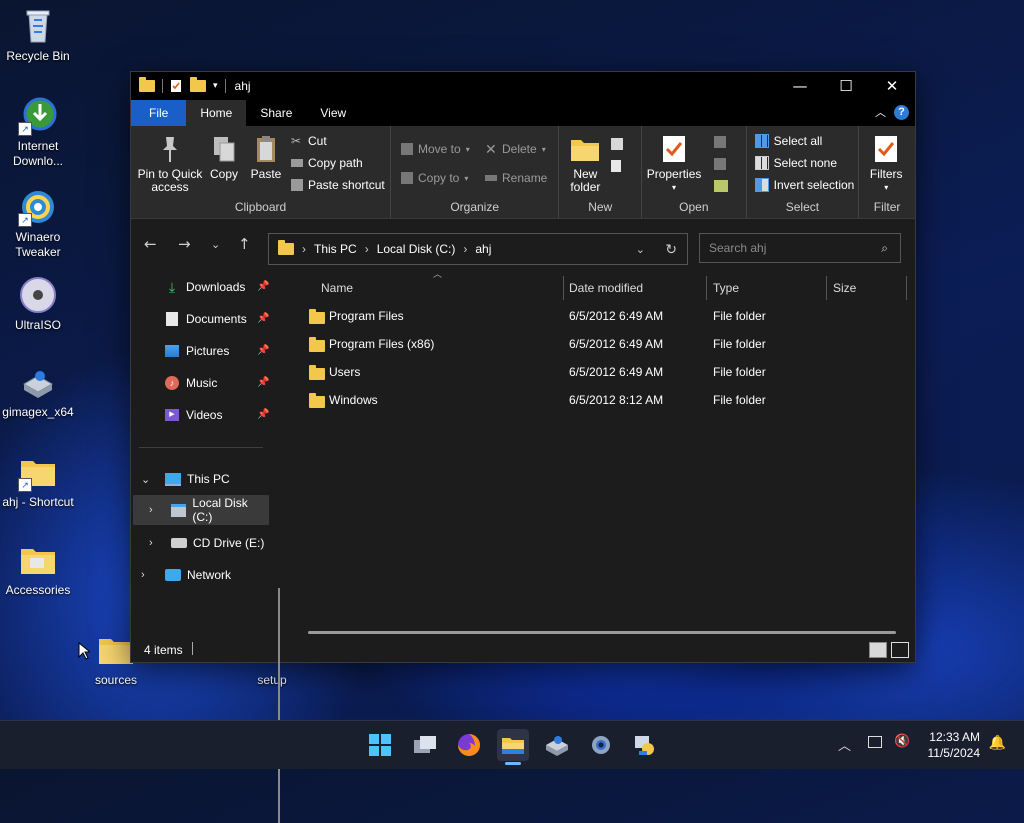 This screenshot has width=1024, height=823. What do you see at coordinates (425, 745) in the screenshot?
I see `task-view-button` at bounding box center [425, 745].